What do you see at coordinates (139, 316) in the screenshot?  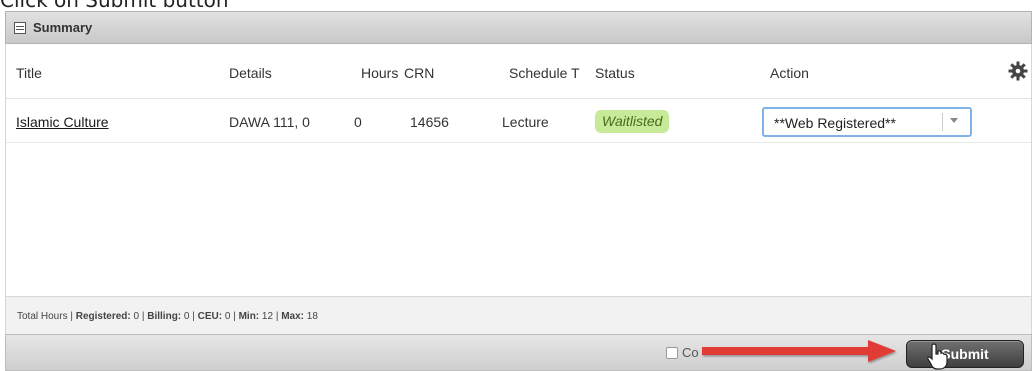 I see `registered-value: 0 |` at bounding box center [139, 316].